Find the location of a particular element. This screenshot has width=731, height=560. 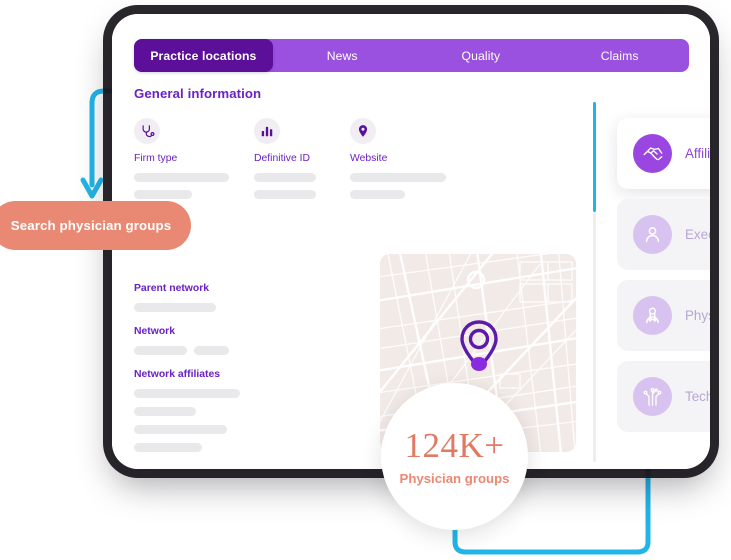

map-pin-marker-icon is located at coordinates (479, 345).